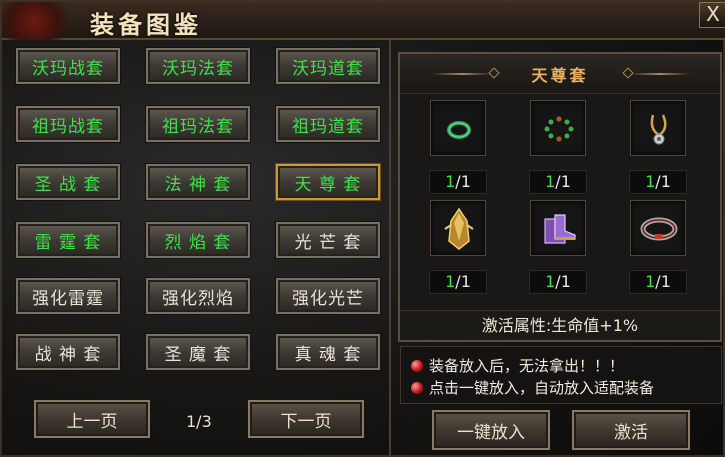 This screenshot has width=725, height=457. I want to click on set-button: 雷 霆 套, so click(68, 240).